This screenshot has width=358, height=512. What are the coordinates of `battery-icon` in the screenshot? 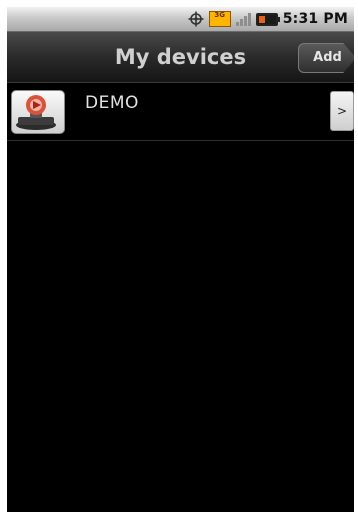 It's located at (267, 19).